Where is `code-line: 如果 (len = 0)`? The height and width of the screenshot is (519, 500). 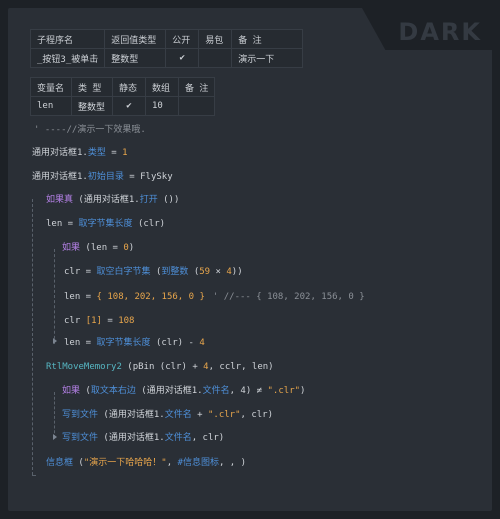 code-line: 如果 (len = 0) is located at coordinates (98, 248).